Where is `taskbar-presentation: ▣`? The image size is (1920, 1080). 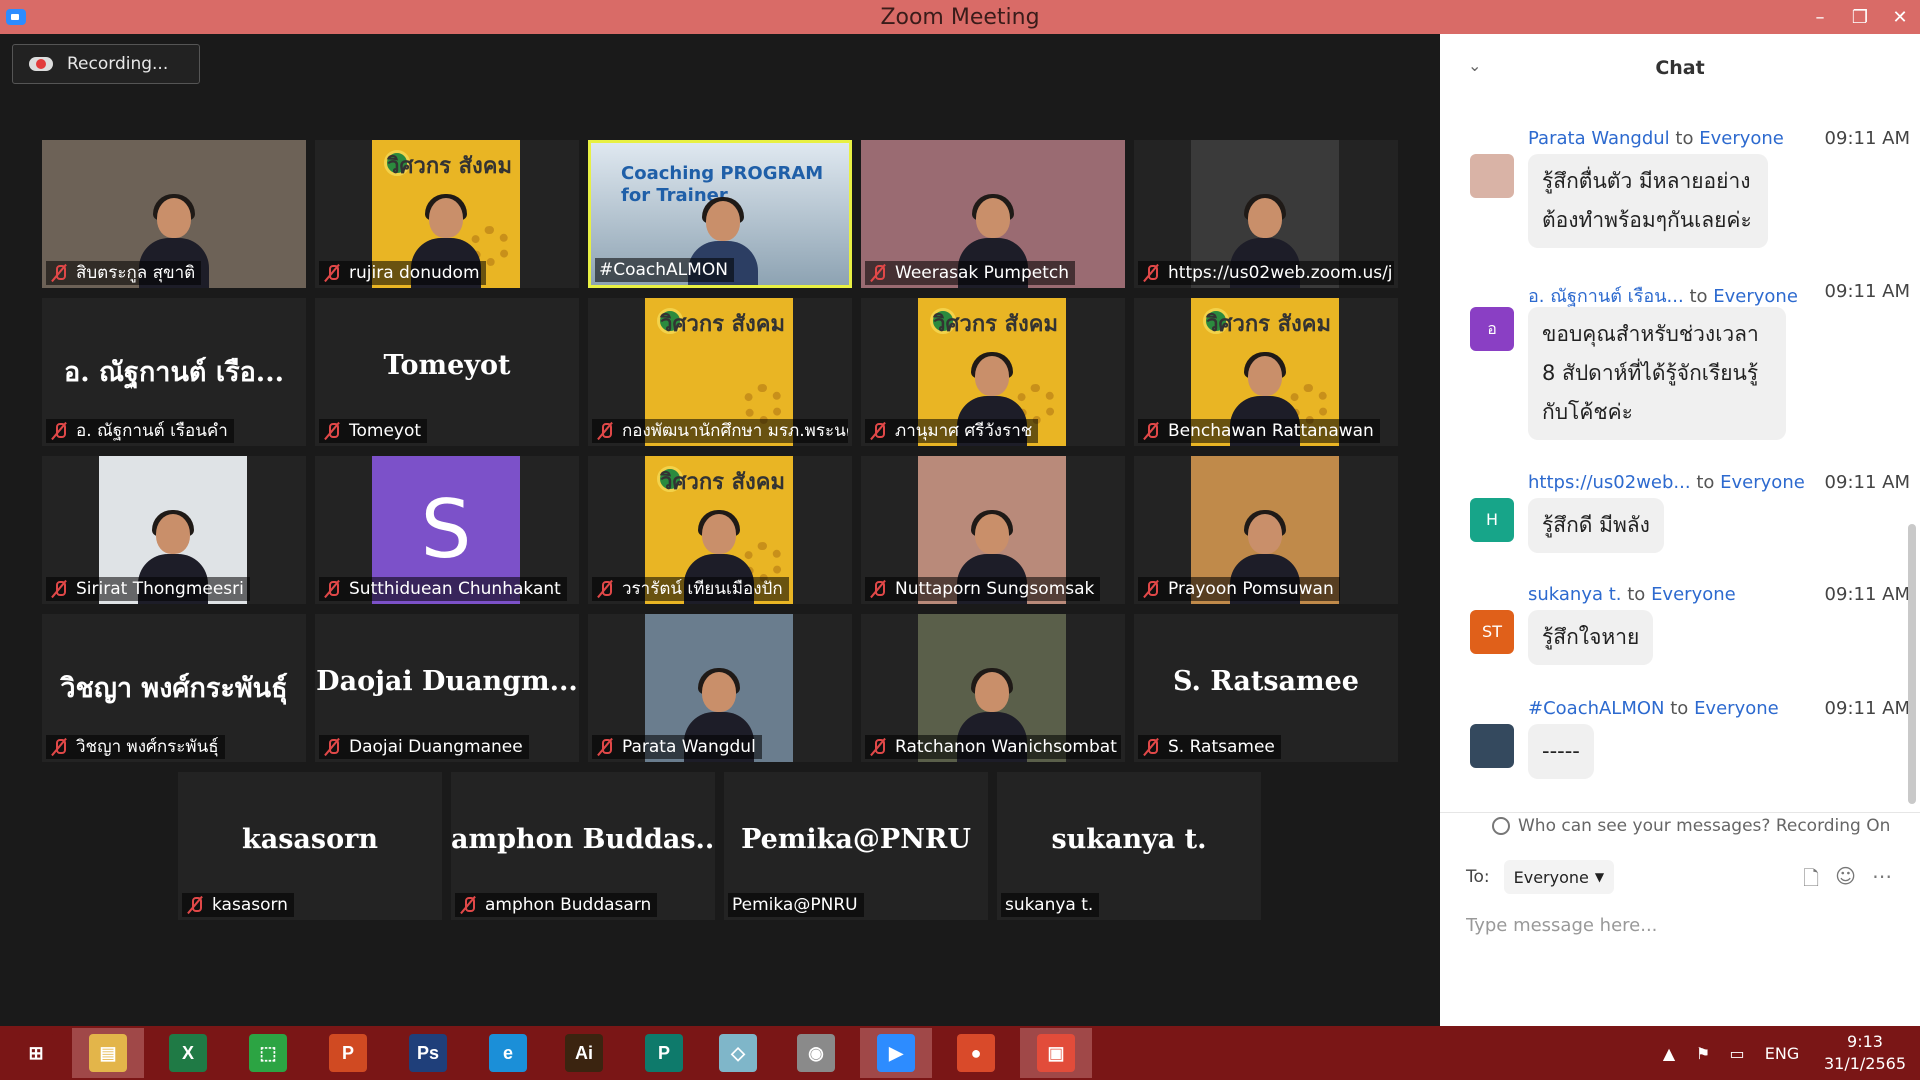 taskbar-presentation: ▣ is located at coordinates (1056, 1053).